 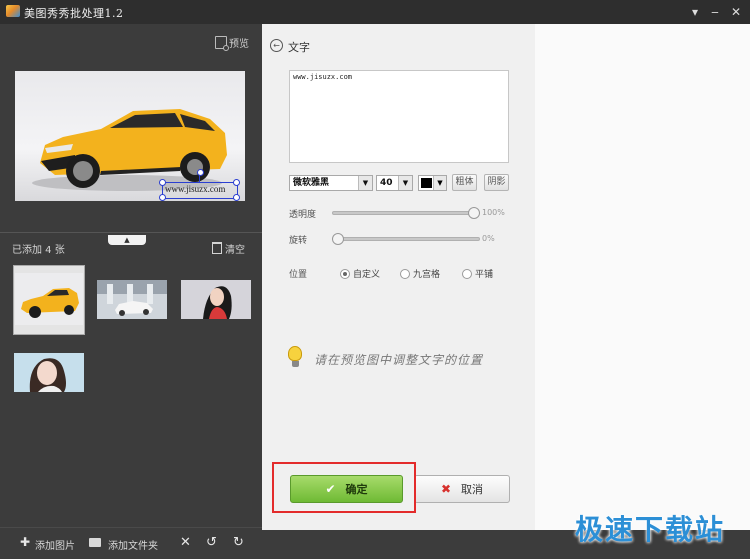 I want to click on font-value: 微软雅黑, so click(x=311, y=183).